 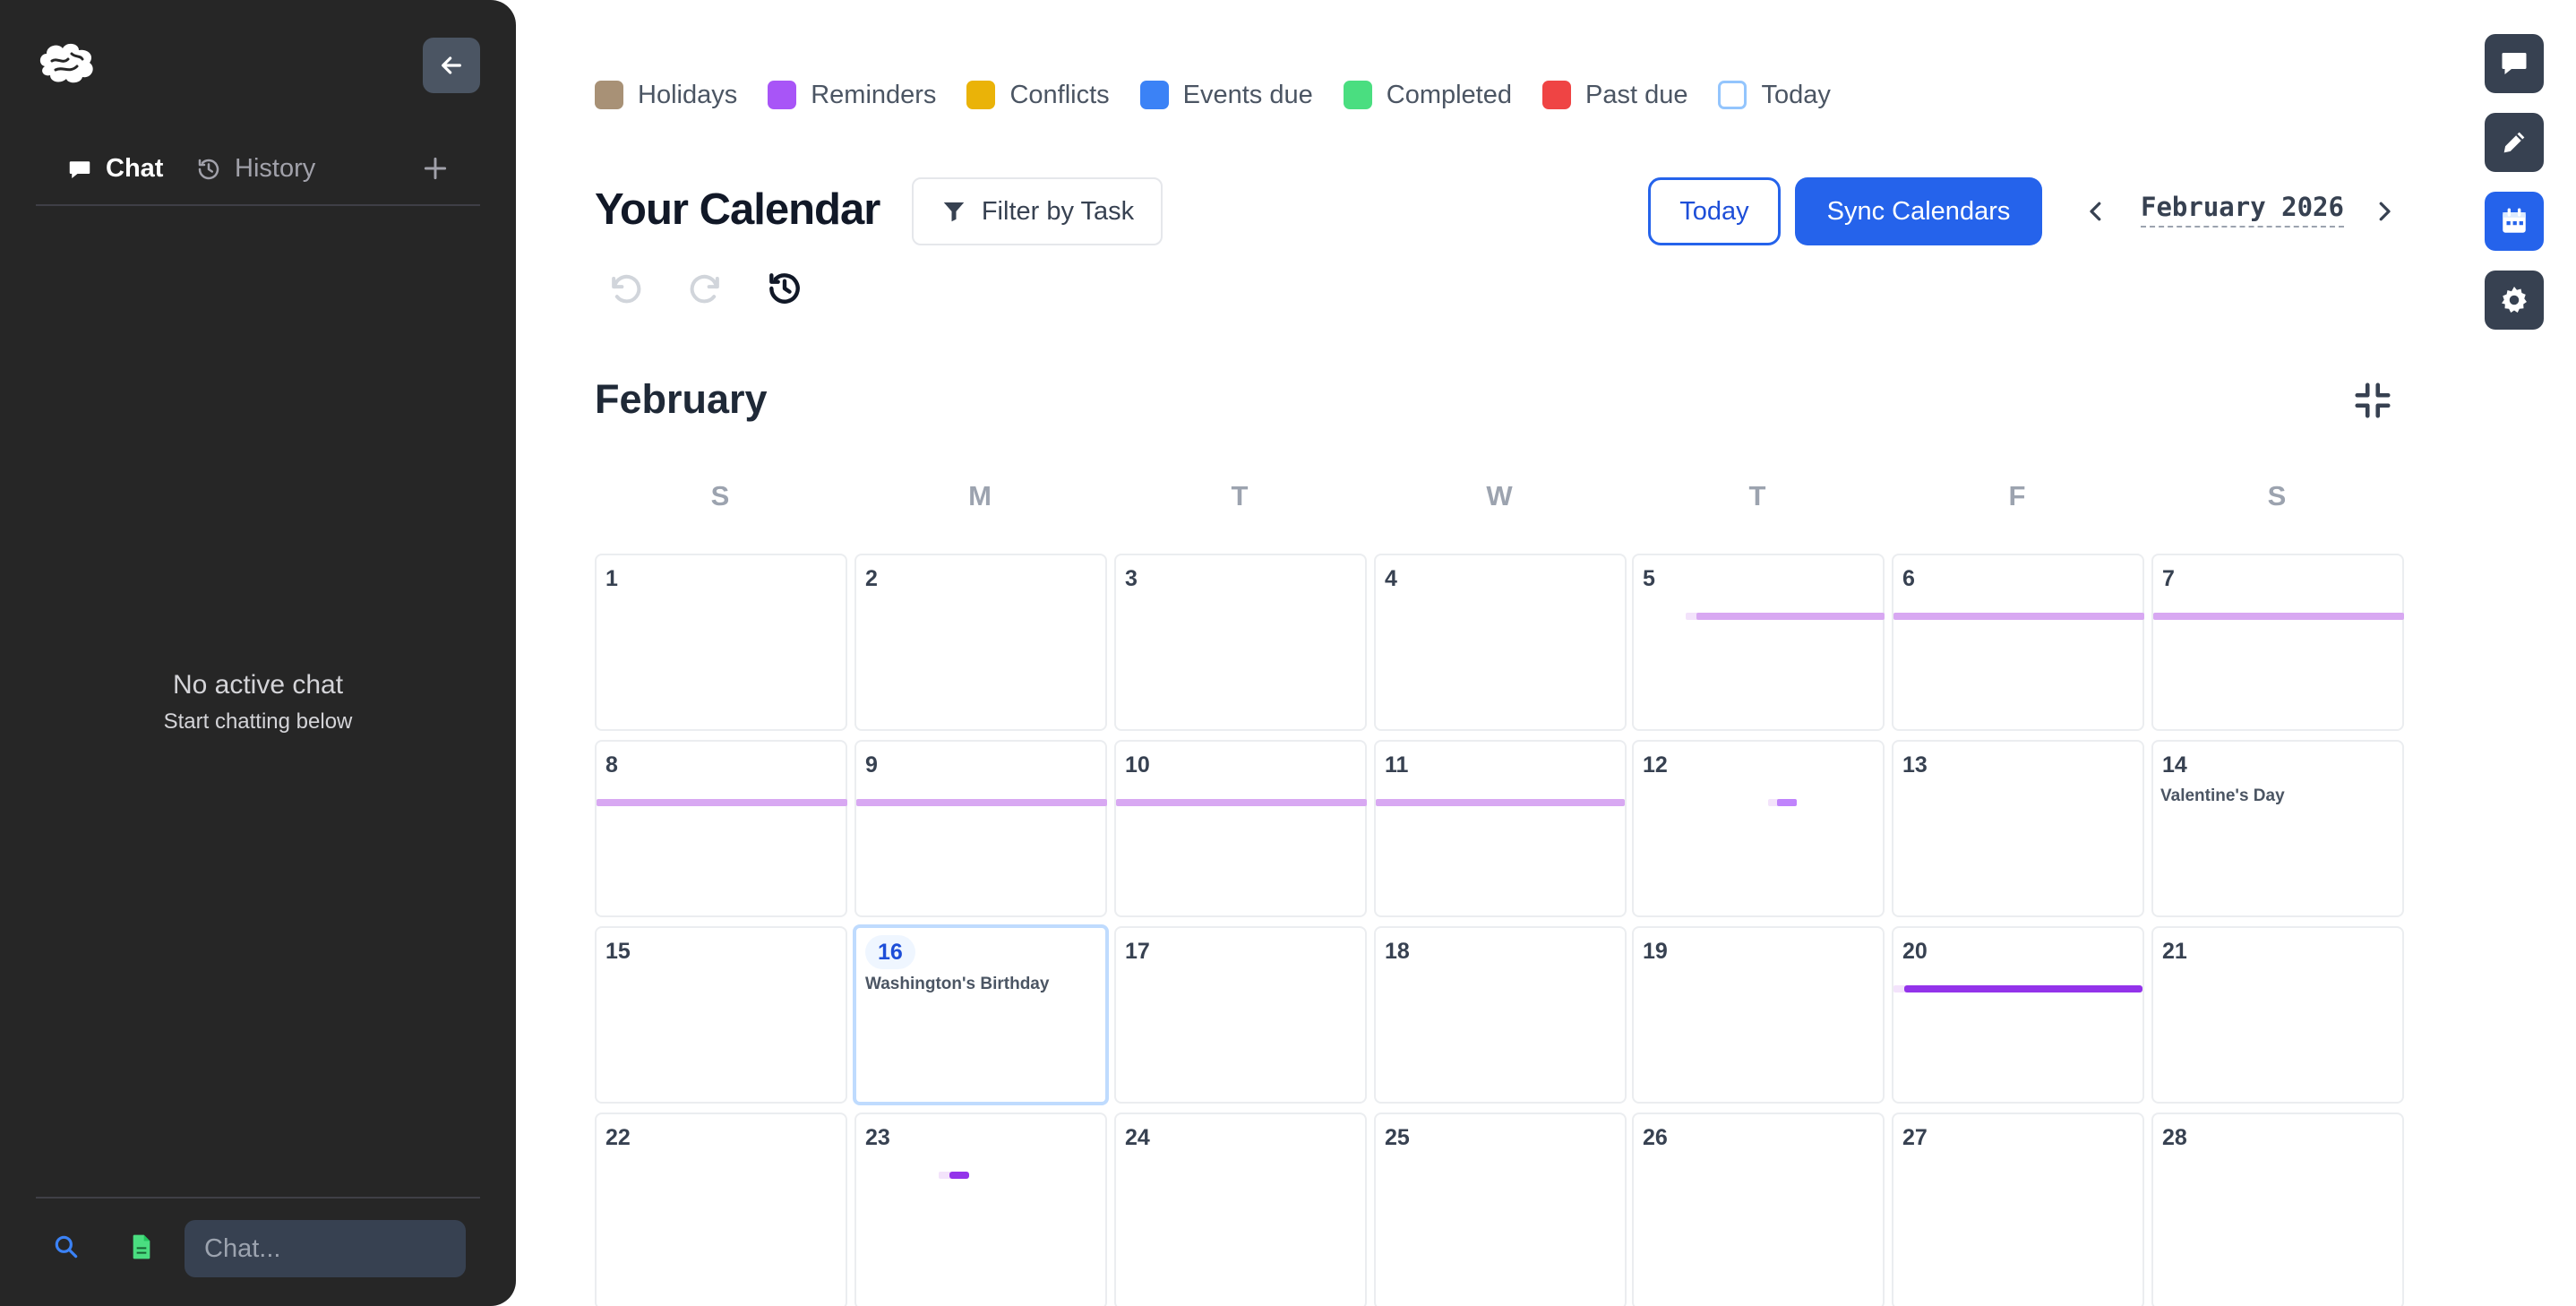 I want to click on calendar-day: 7, so click(x=2277, y=642).